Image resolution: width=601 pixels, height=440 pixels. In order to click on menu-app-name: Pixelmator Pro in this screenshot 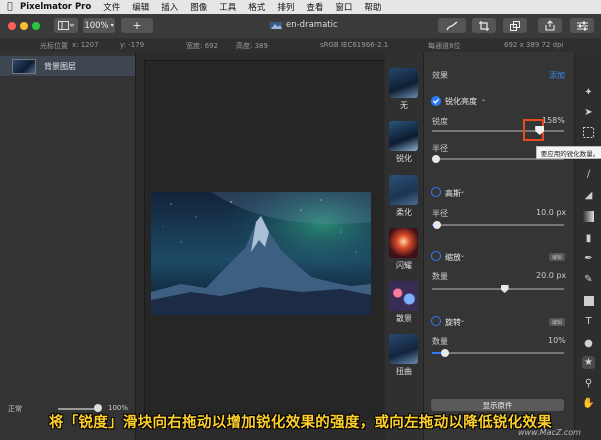, I will do `click(55, 7)`.